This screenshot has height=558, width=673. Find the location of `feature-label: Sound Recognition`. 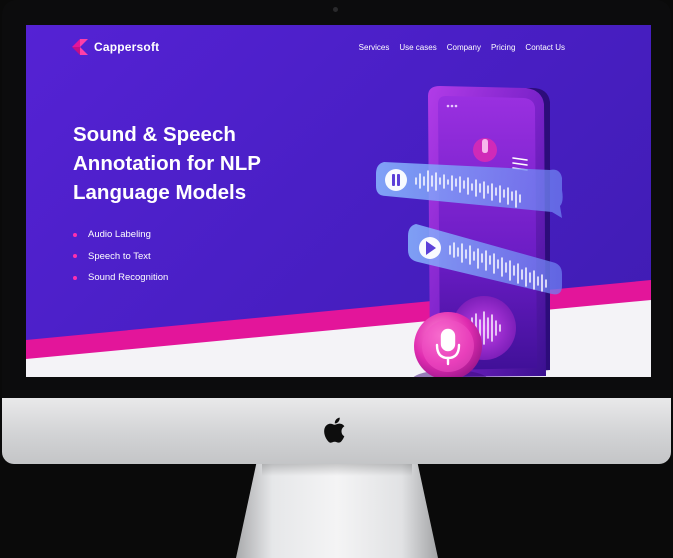

feature-label: Sound Recognition is located at coordinates (128, 278).